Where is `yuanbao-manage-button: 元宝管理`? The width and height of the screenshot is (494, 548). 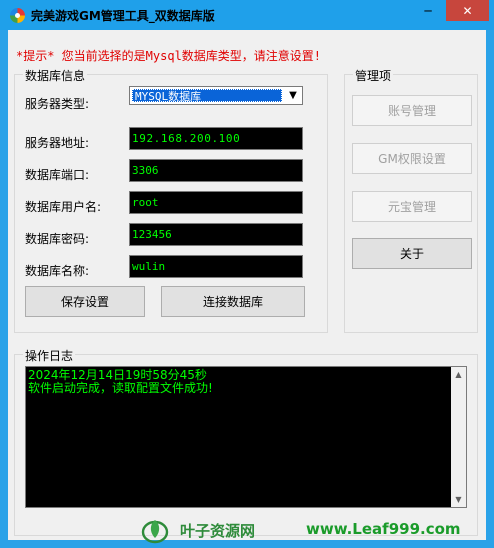
yuanbao-manage-button: 元宝管理 is located at coordinates (412, 206).